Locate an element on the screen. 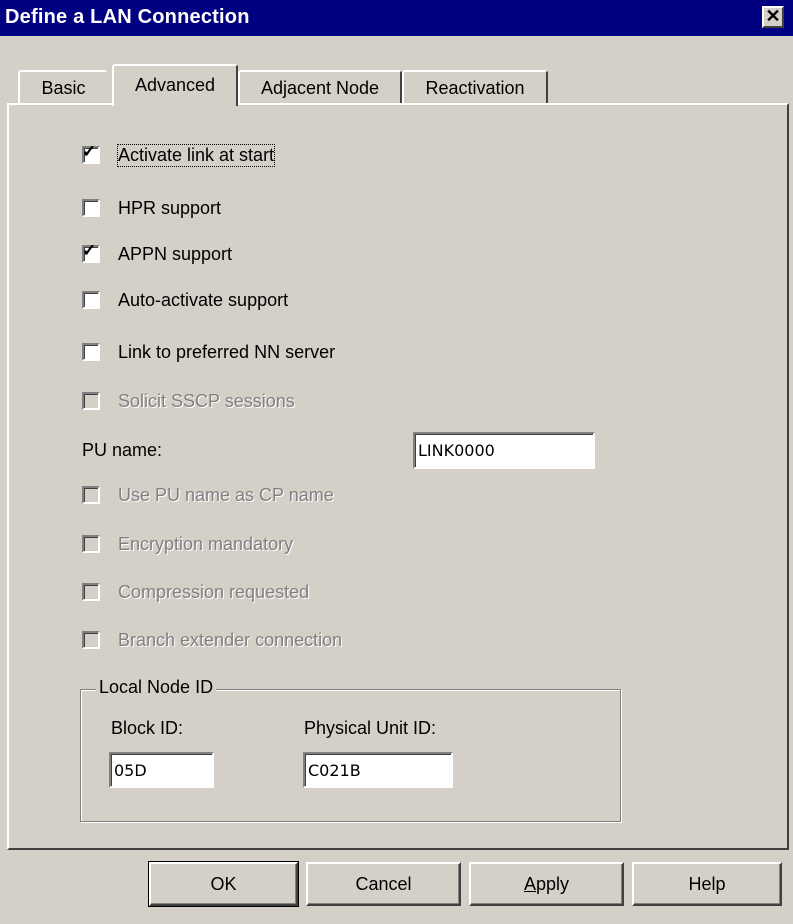  tab-adjacent-node-label: Adjacent Node is located at coordinates (320, 88).